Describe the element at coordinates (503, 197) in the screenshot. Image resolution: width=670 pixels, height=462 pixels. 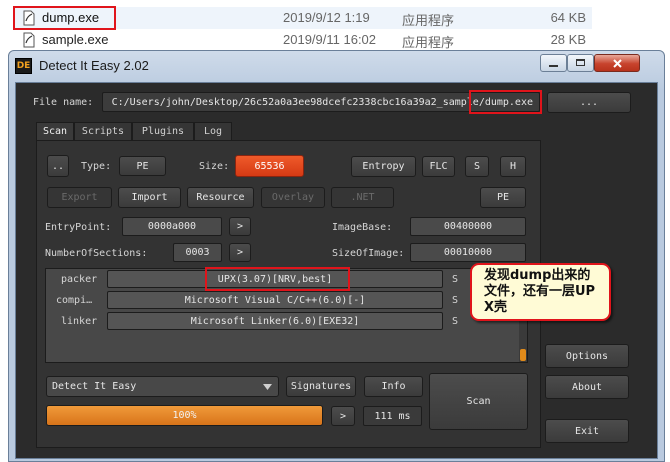
I see `pe-button: PE` at that location.